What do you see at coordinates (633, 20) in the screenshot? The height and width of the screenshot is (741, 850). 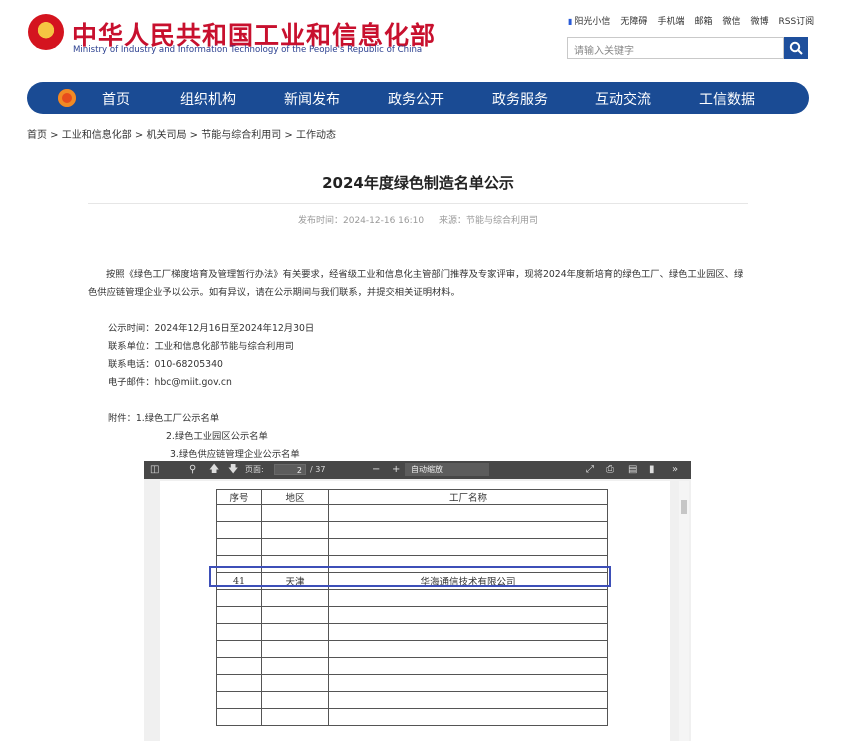 I see `top-link-accessibility: 无障碍` at bounding box center [633, 20].